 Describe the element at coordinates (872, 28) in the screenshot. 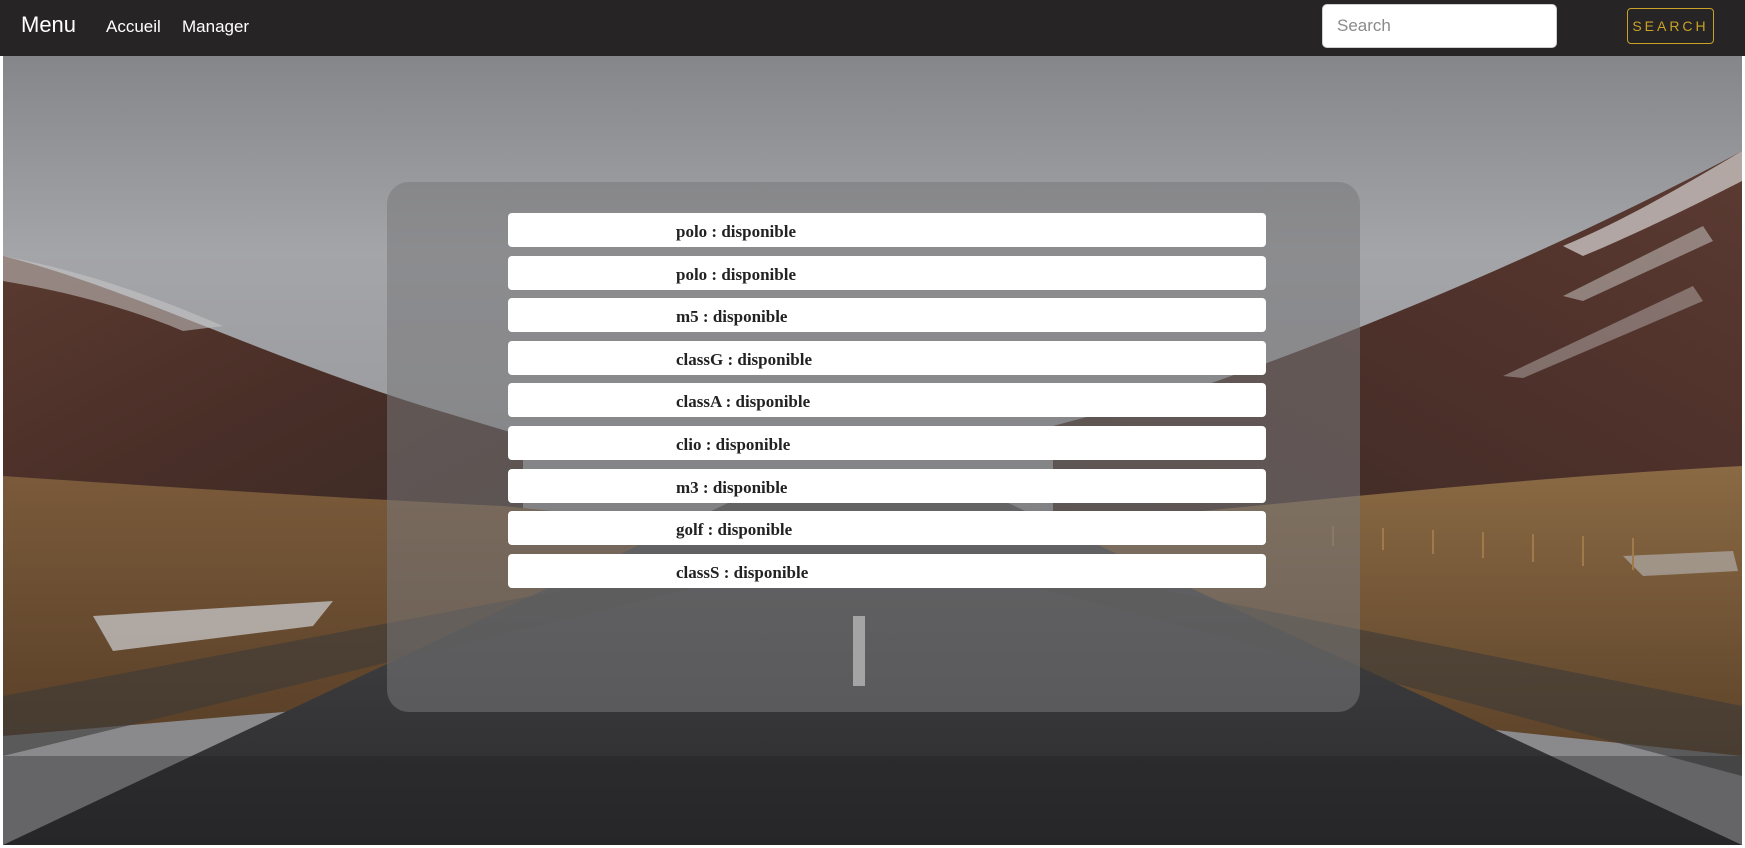

I see `navbar: Menu Accueil Manager SEARCH` at that location.